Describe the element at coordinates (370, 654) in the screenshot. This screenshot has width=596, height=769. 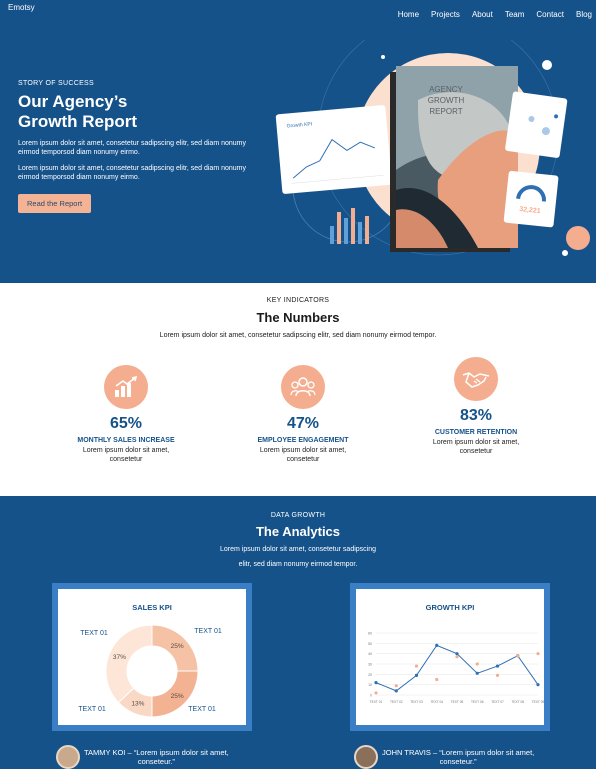
I see `y-tick-label: 40` at that location.